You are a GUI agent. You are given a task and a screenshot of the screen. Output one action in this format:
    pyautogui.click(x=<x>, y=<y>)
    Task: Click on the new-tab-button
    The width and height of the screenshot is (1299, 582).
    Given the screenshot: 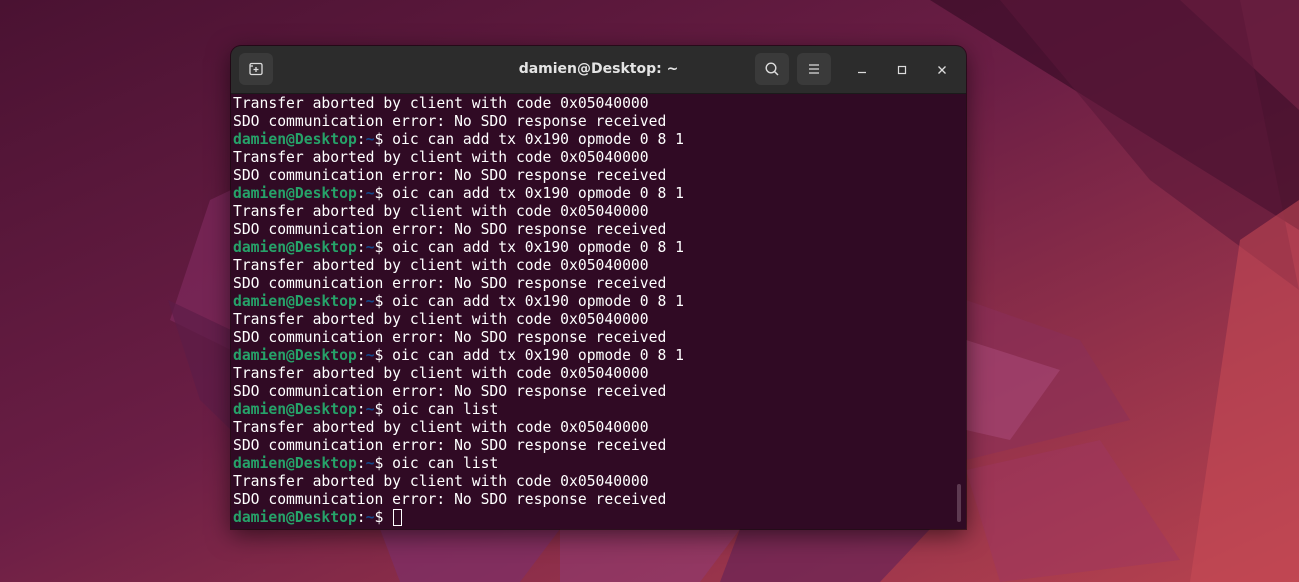 What is the action you would take?
    pyautogui.click(x=256, y=69)
    